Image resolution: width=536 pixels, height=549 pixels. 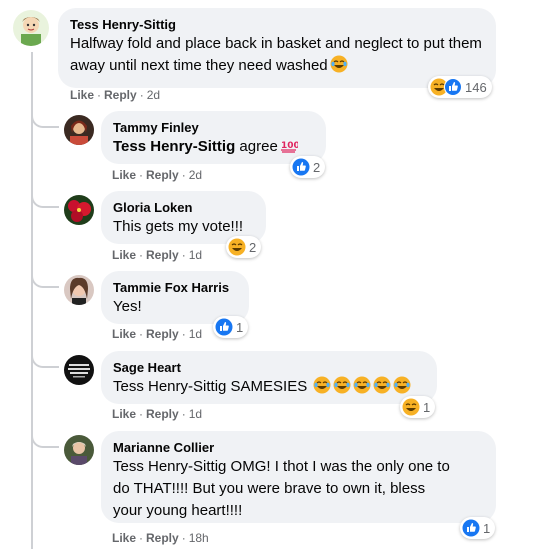 I want to click on comment-author: Gloria Loken, so click(x=183, y=207).